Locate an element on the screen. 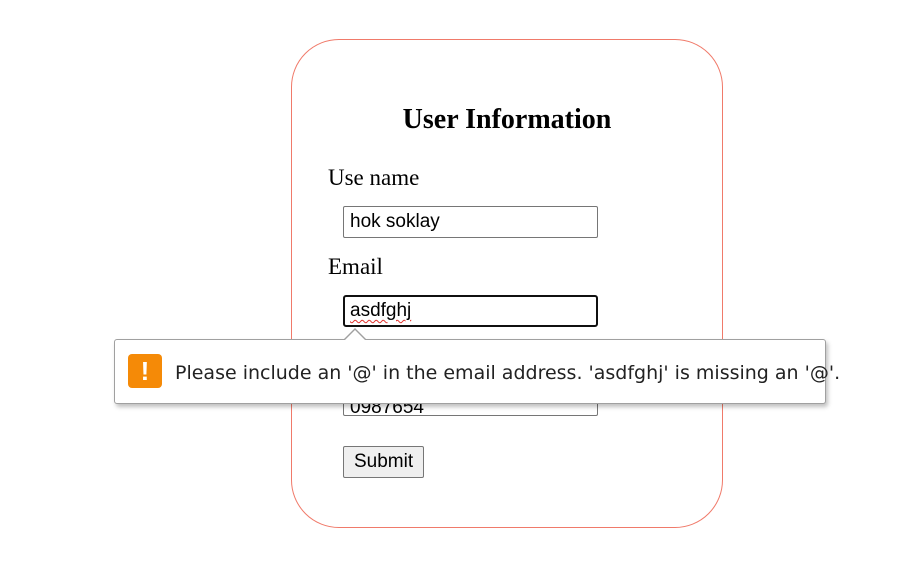  email-label: Email is located at coordinates (355, 266).